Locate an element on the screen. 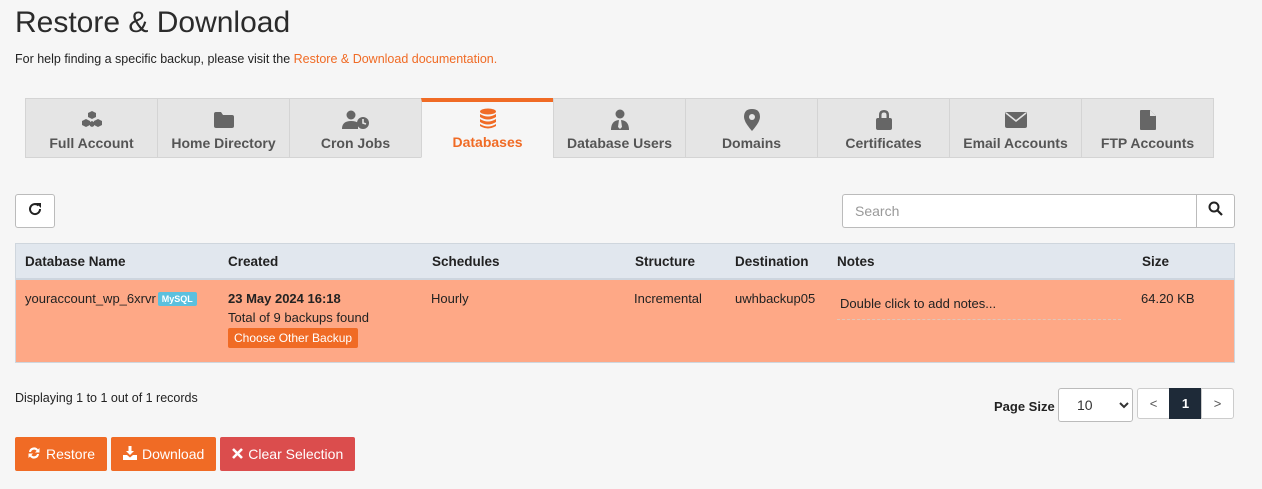 The height and width of the screenshot is (489, 1262). restore-button: Restore is located at coordinates (61, 454).